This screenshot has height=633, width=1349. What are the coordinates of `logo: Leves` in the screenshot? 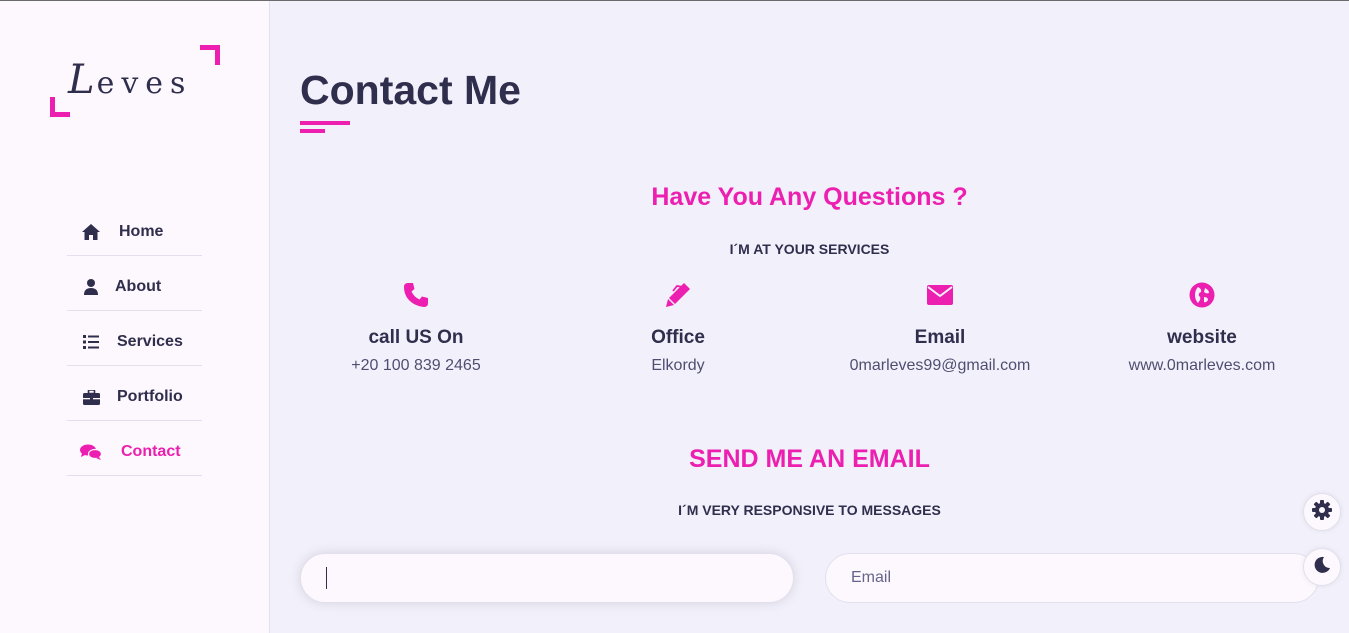 It's located at (135, 81).